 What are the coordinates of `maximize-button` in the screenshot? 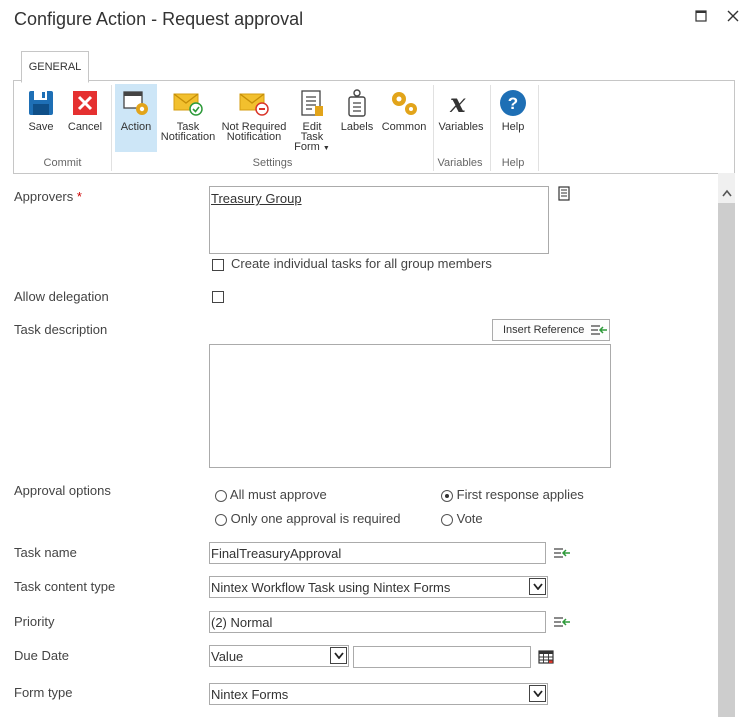 It's located at (701, 16).